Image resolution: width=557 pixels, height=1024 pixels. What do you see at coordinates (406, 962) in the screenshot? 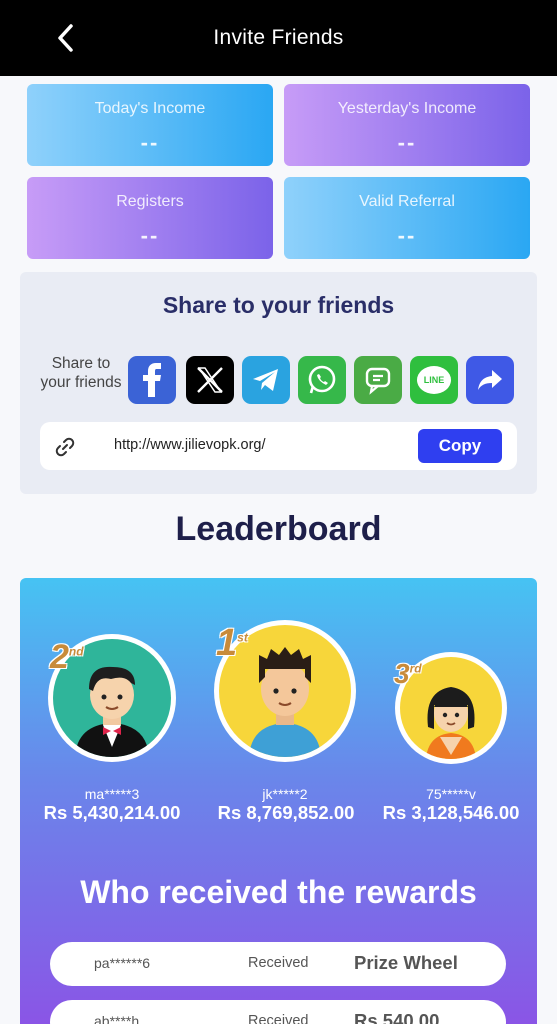
I see `reward-prize: Prize Wheel` at bounding box center [406, 962].